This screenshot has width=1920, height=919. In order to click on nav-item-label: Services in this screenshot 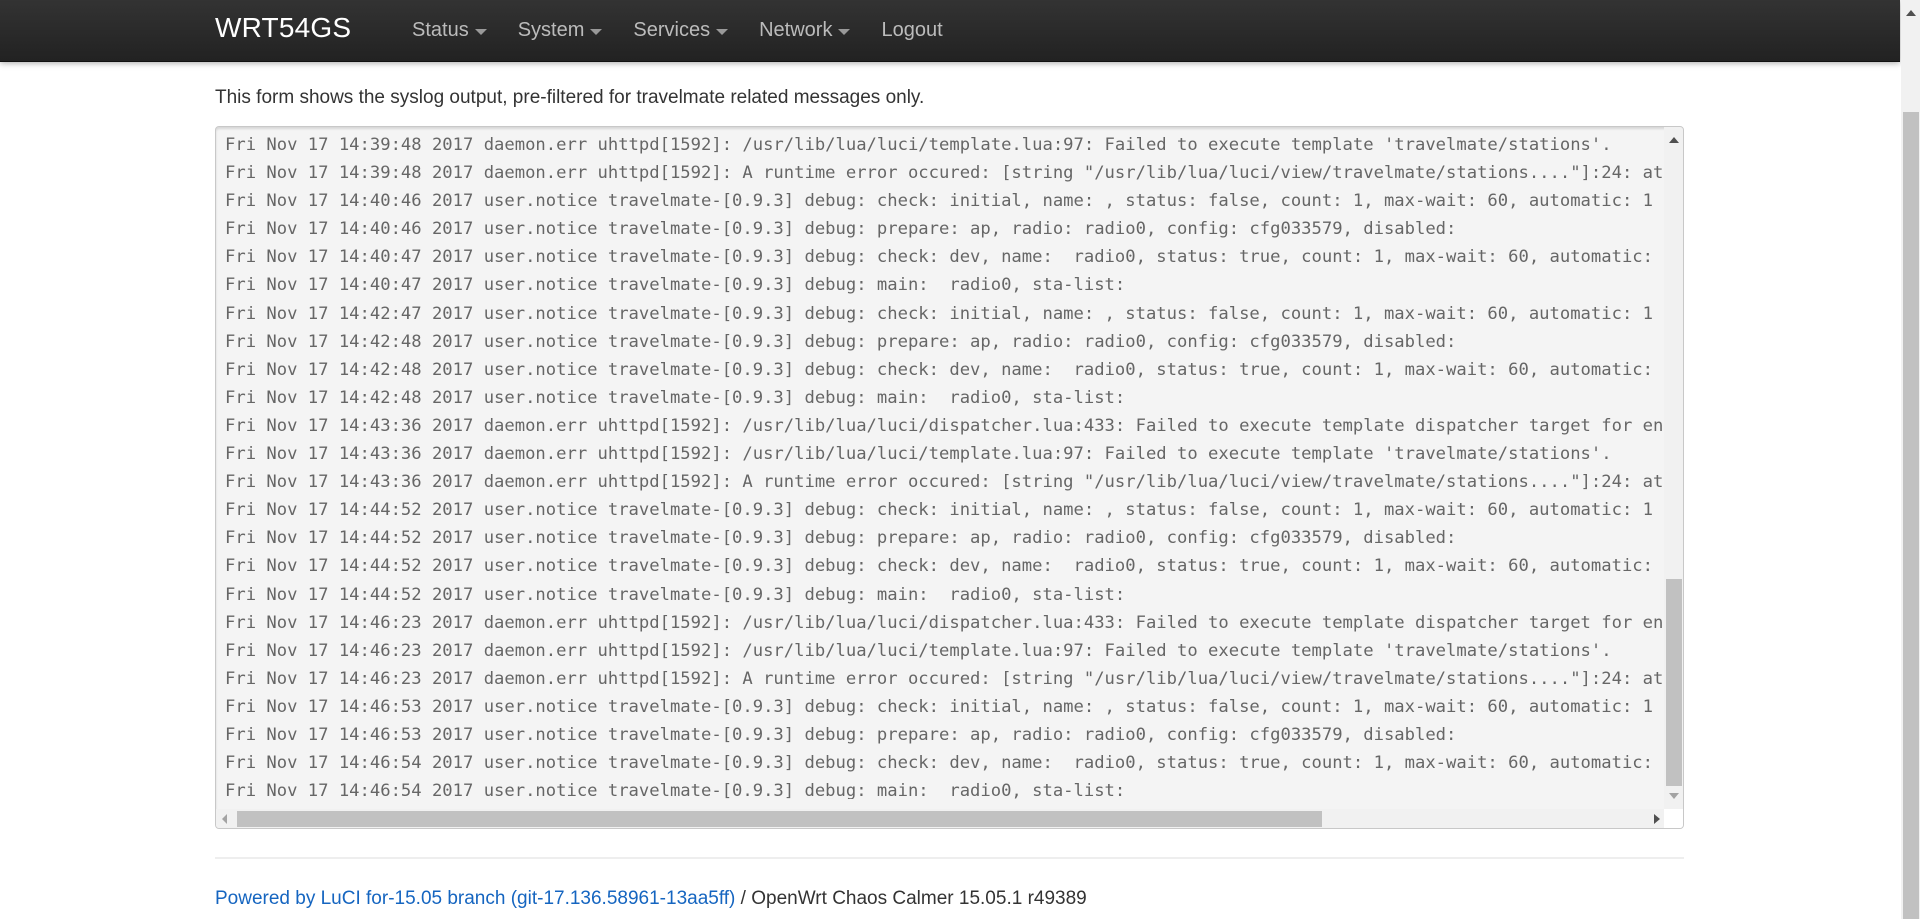, I will do `click(672, 30)`.